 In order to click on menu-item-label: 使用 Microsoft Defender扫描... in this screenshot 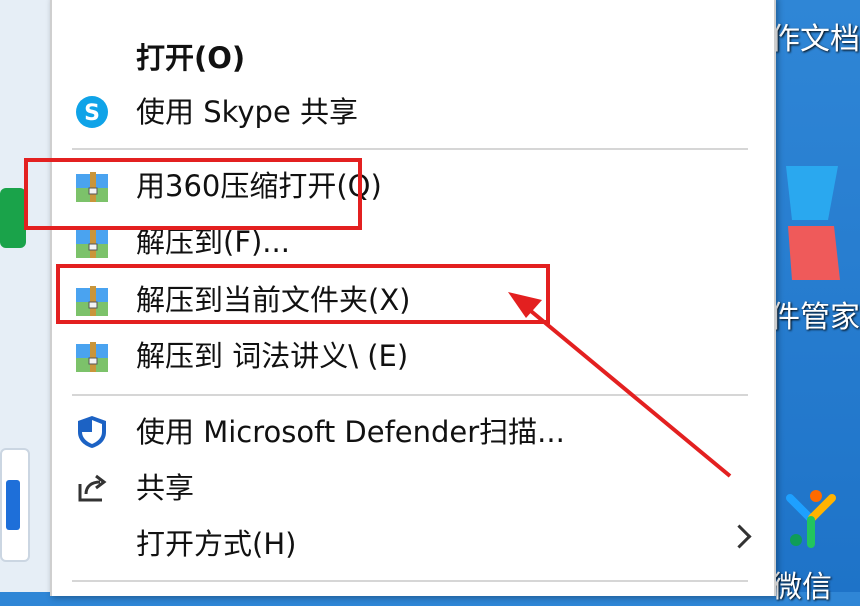, I will do `click(350, 432)`.